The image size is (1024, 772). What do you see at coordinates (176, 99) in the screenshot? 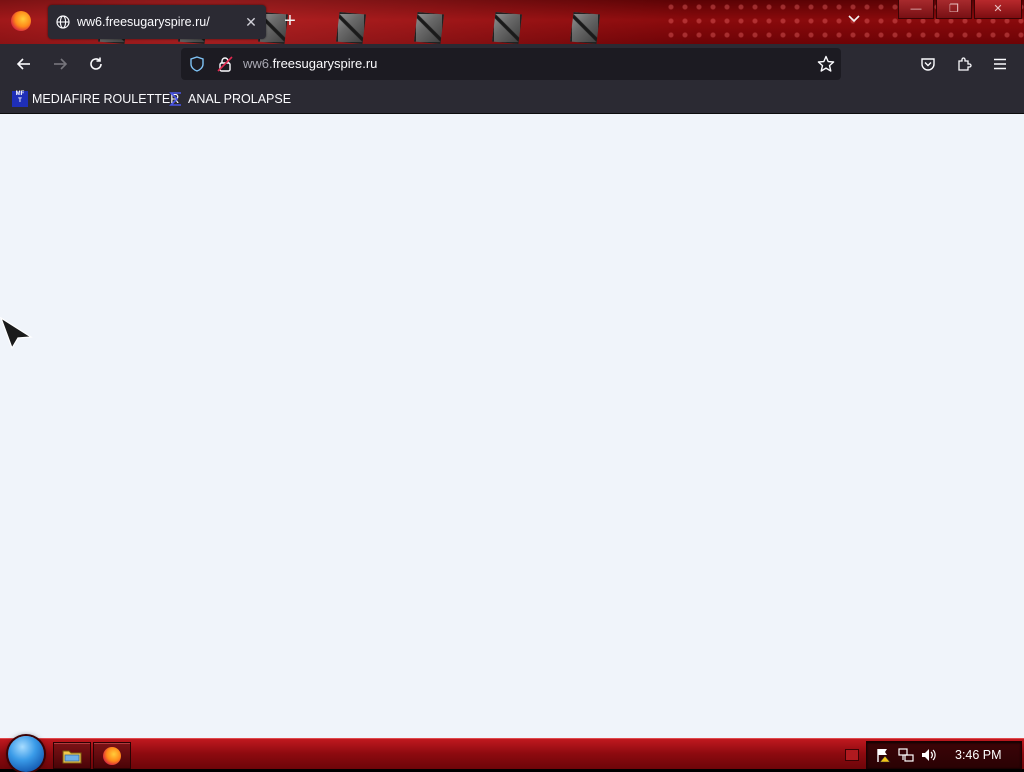
I see `sigma-icon` at bounding box center [176, 99].